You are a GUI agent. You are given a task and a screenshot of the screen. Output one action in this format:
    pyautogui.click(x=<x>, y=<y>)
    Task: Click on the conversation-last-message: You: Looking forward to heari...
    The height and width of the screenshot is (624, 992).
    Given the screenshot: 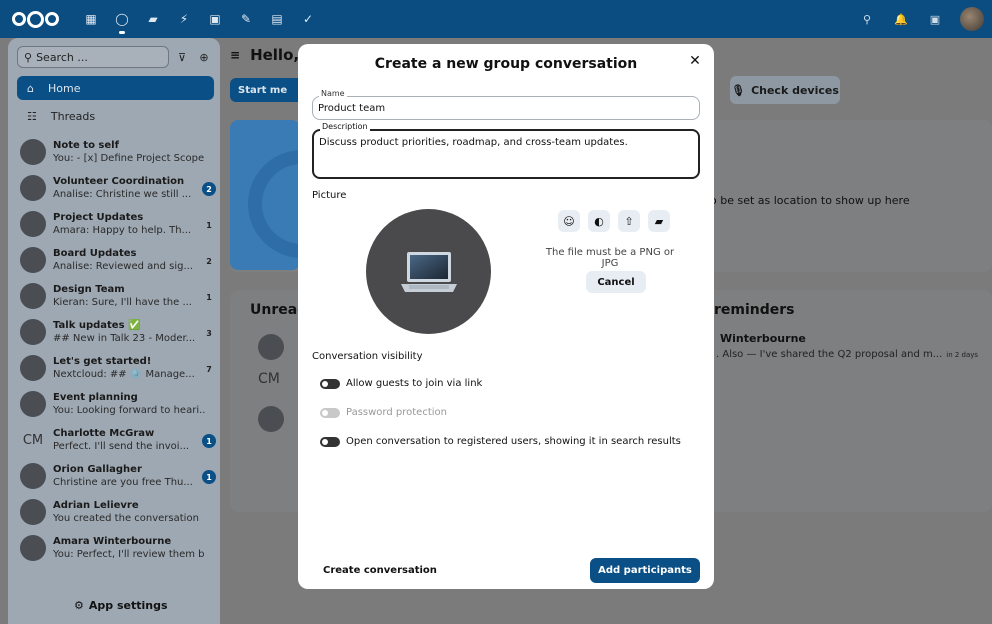 What is the action you would take?
    pyautogui.click(x=129, y=410)
    